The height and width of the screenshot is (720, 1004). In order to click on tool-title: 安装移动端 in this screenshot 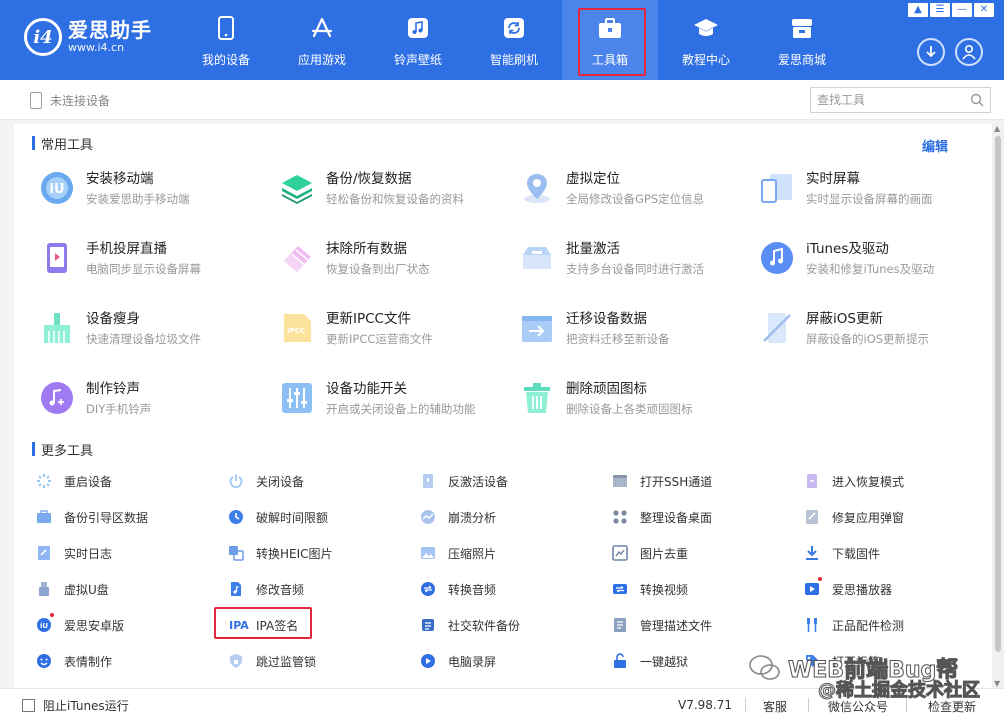, I will do `click(120, 179)`.